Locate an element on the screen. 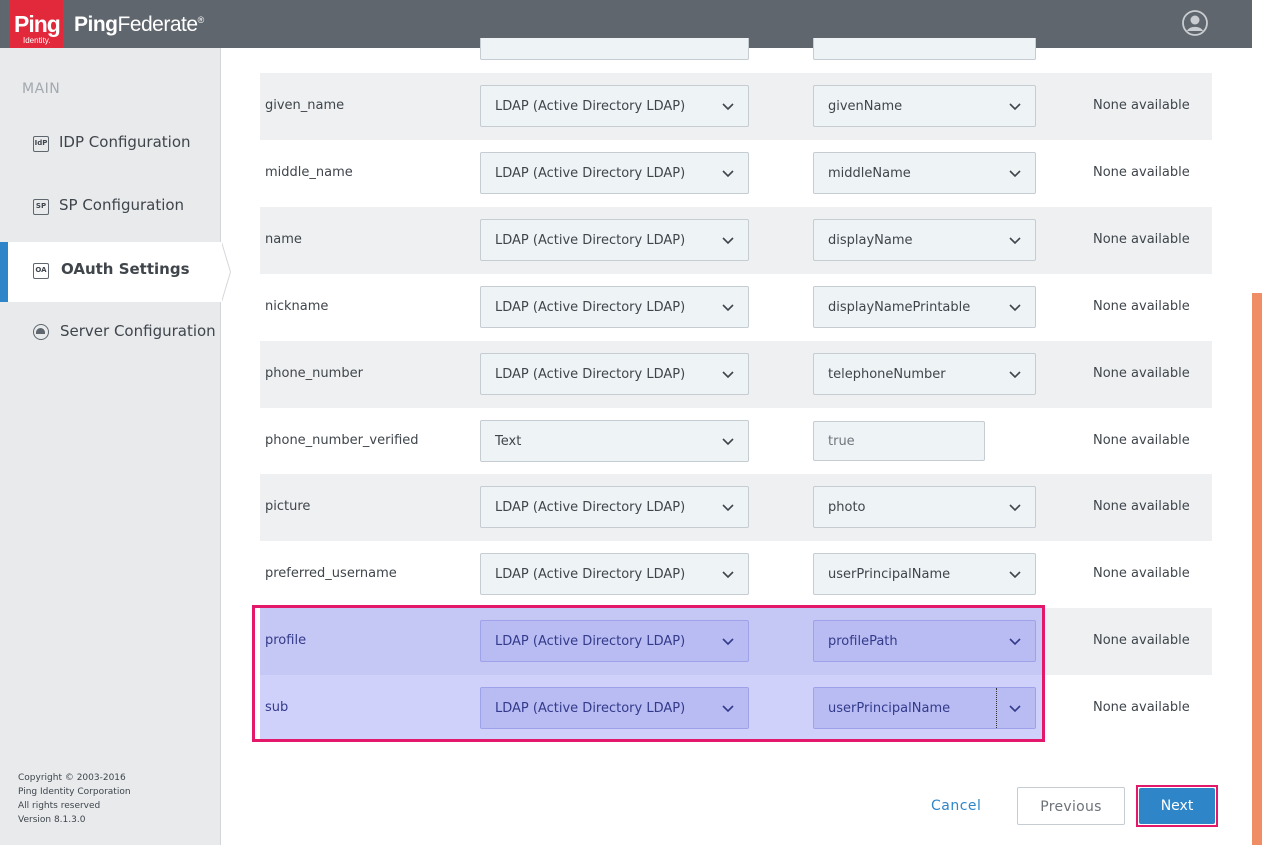  source-select: Text is located at coordinates (614, 441).